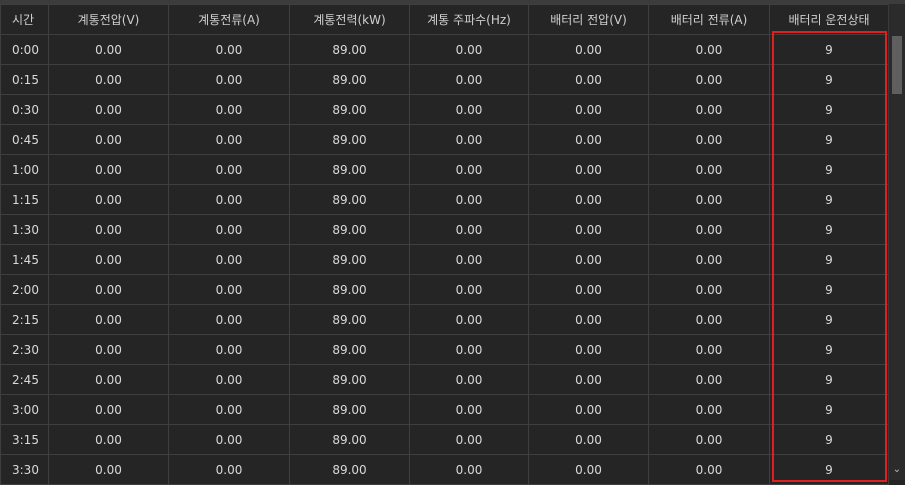 The width and height of the screenshot is (905, 485). Describe the element at coordinates (897, 65) in the screenshot. I see `scrollbar-thumb` at that location.